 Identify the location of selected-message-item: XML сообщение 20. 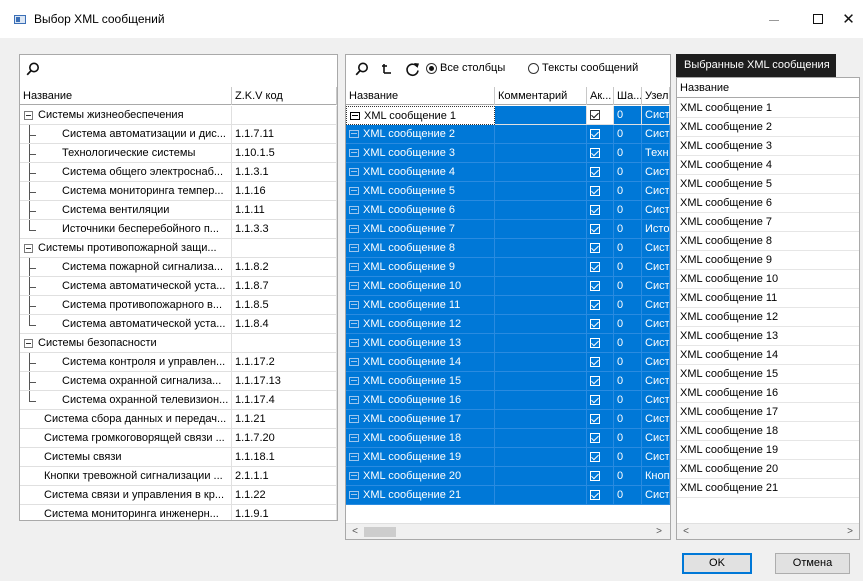
(768, 469).